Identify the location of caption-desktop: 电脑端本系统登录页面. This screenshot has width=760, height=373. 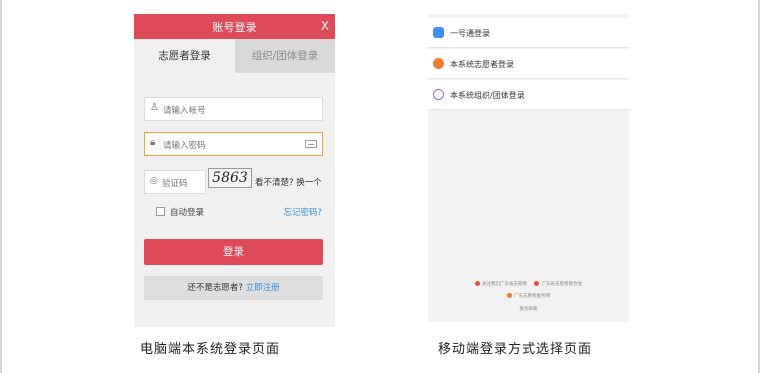
(210, 349).